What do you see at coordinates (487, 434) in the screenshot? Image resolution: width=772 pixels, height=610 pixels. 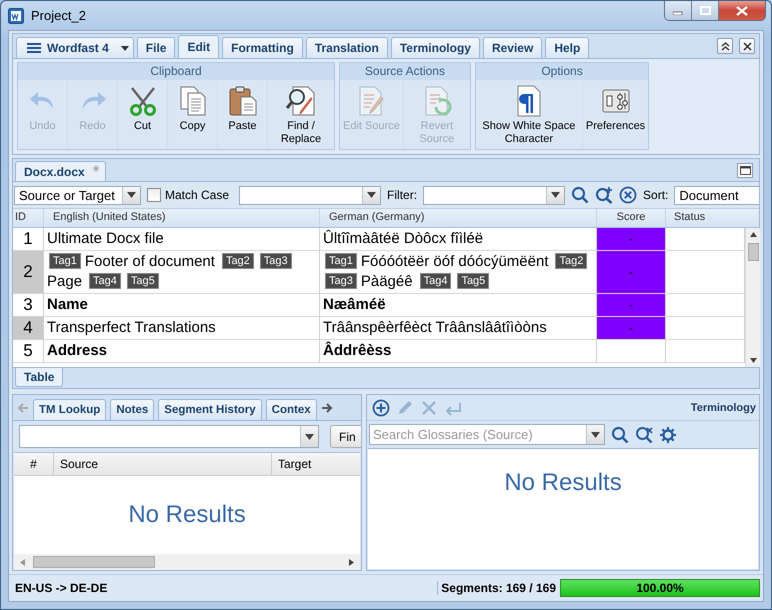 I see `glossary-search-field: Search Glossaries (Source)` at bounding box center [487, 434].